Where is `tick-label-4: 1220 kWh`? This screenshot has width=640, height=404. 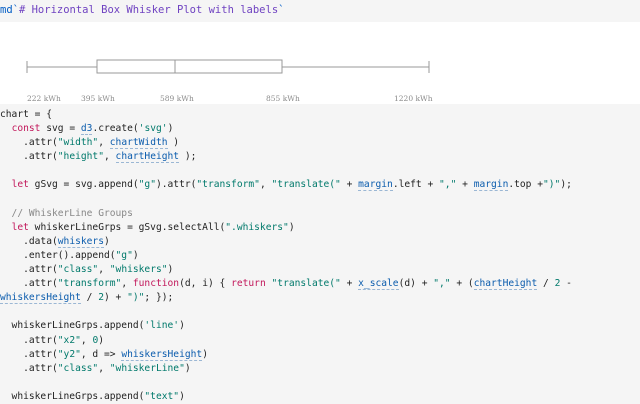
tick-label-4: 1220 kWh is located at coordinates (413, 98).